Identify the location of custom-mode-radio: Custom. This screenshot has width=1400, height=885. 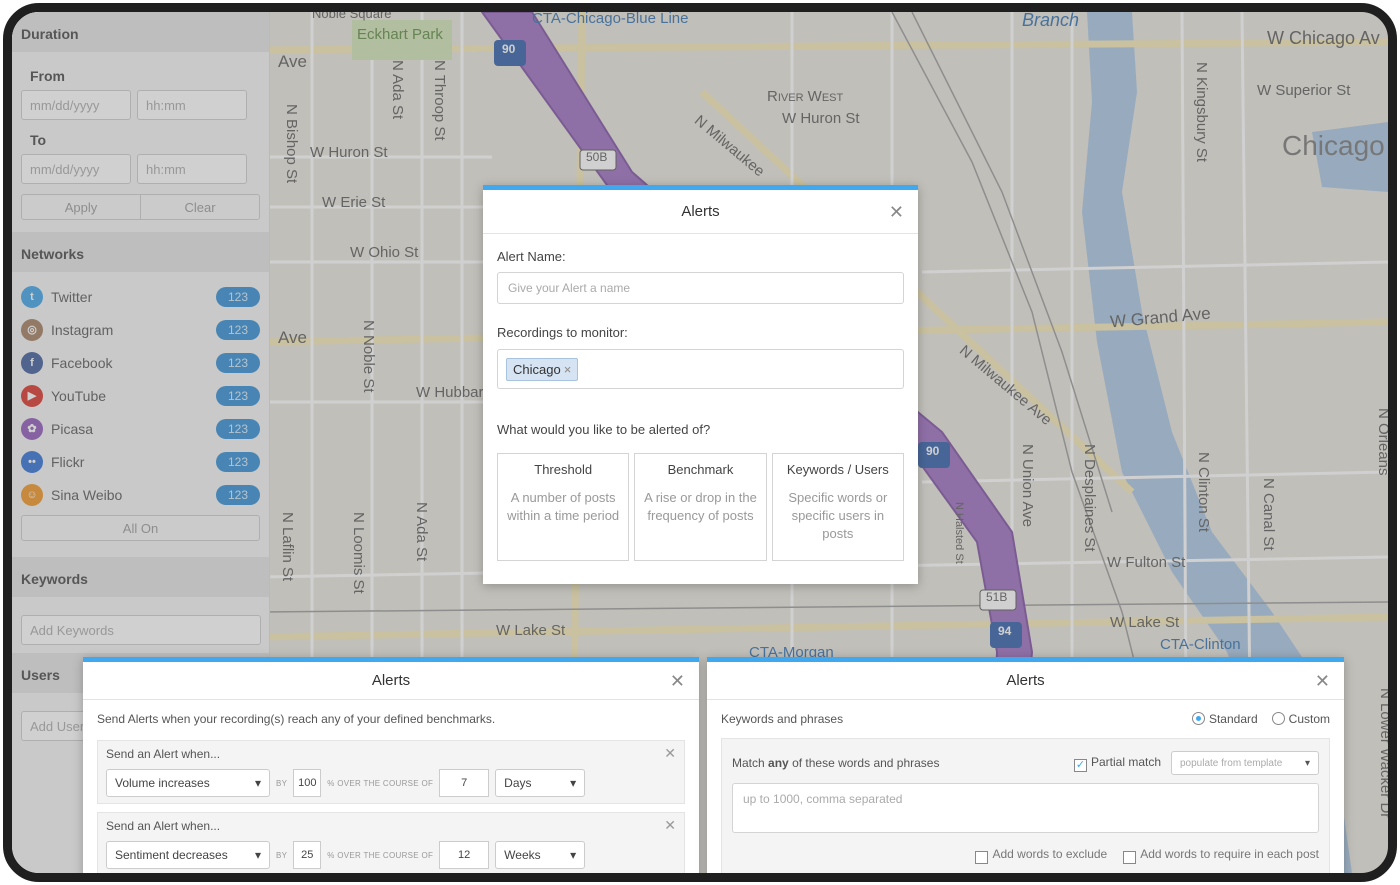
(1300, 719).